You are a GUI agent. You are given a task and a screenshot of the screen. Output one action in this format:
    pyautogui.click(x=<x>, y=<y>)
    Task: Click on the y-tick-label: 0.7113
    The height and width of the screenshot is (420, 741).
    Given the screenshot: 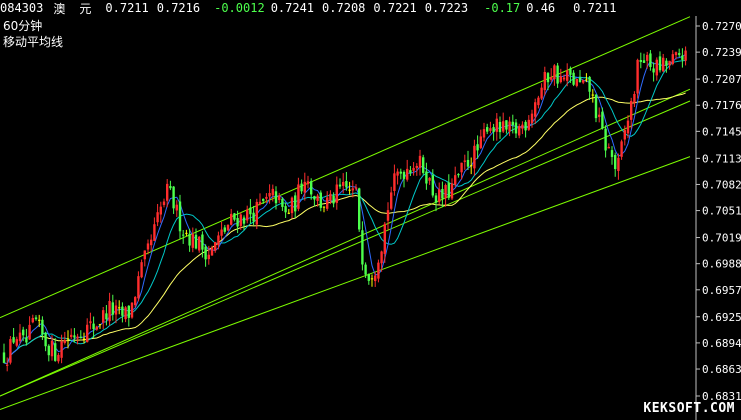 What is the action you would take?
    pyautogui.click(x=721, y=158)
    